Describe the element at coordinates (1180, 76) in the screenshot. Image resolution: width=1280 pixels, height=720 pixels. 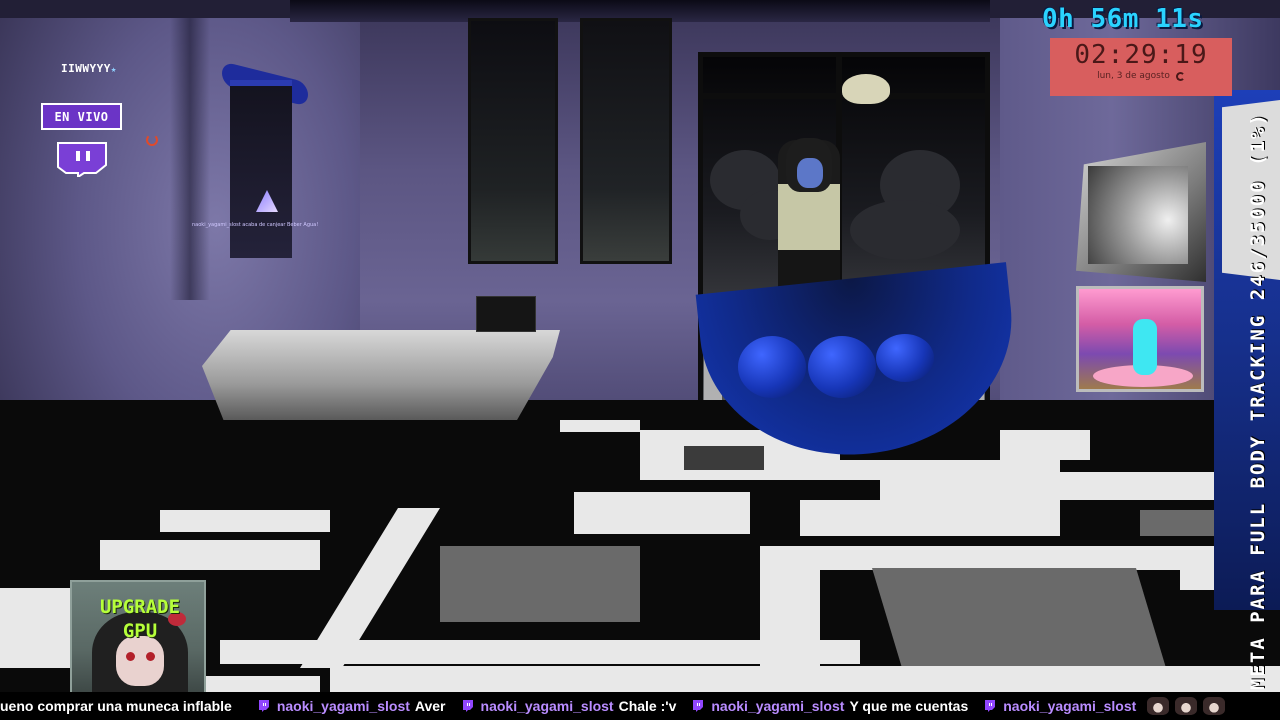
I see `moon-icon` at that location.